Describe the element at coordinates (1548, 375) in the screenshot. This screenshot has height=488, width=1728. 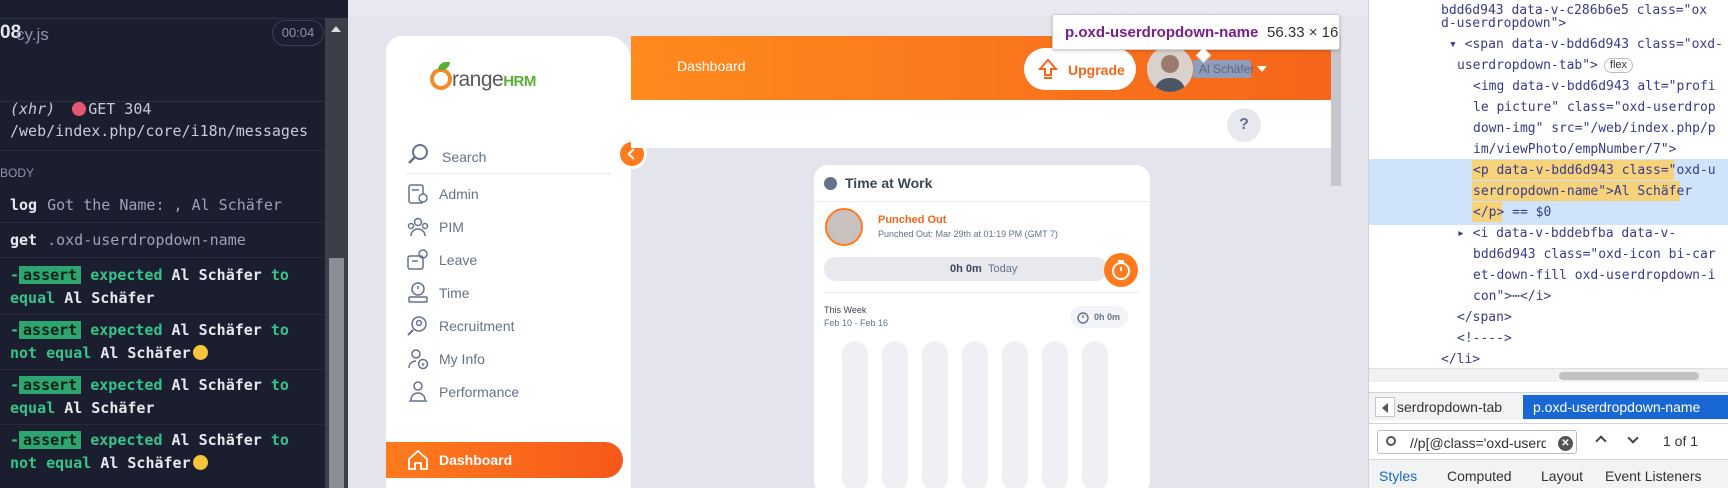
I see `elements-hscrollbar` at that location.